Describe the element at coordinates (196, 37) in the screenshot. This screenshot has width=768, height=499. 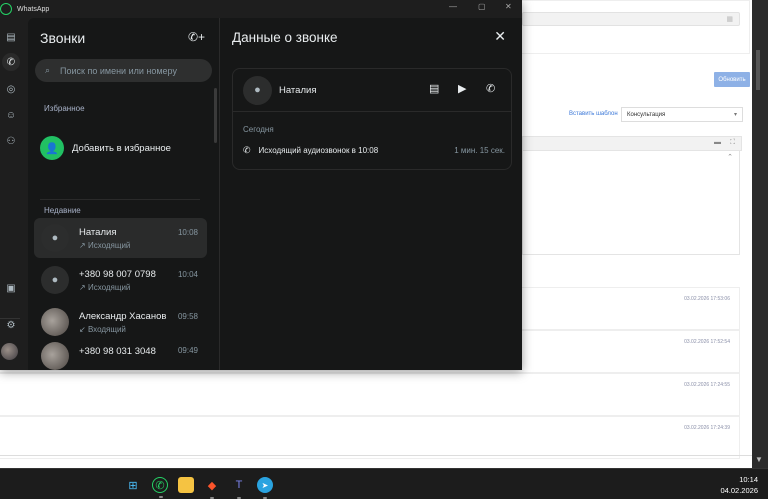
I see `new-call-icon: ✆+` at that location.